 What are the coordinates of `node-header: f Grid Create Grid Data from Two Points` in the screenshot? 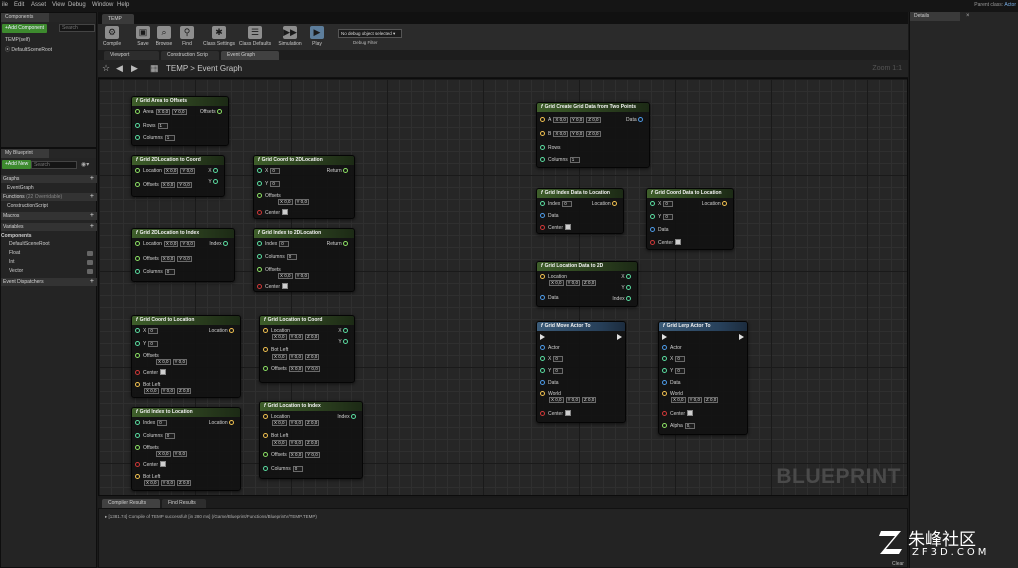 It's located at (593, 107).